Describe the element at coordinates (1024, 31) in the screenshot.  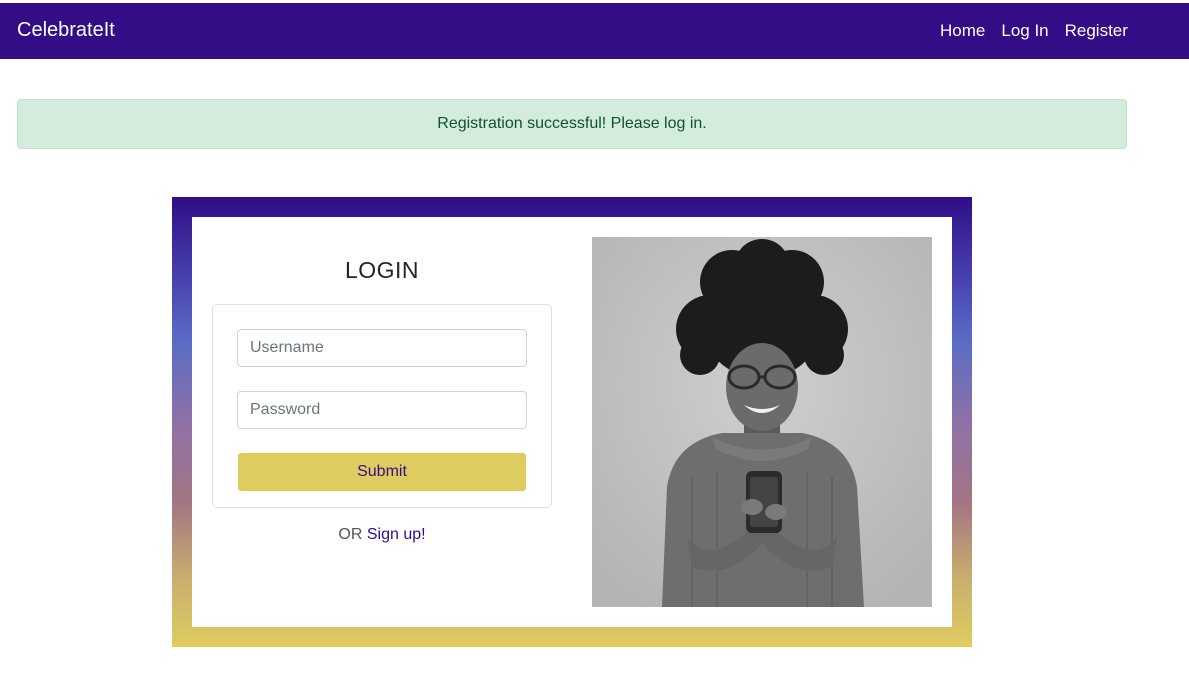
I see `nav-link-login: Log In` at that location.